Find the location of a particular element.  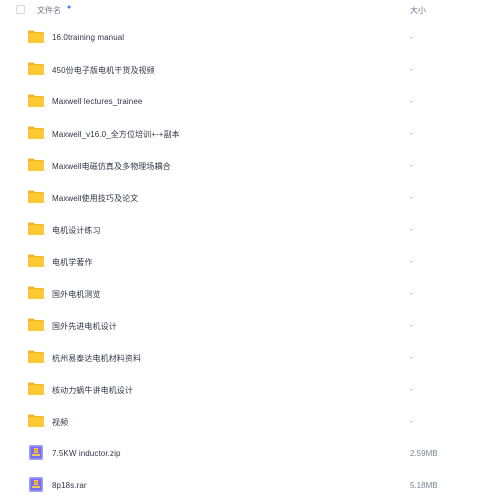

file-name: Maxwell电磁仿真及多物理场耦合 is located at coordinates (111, 166).